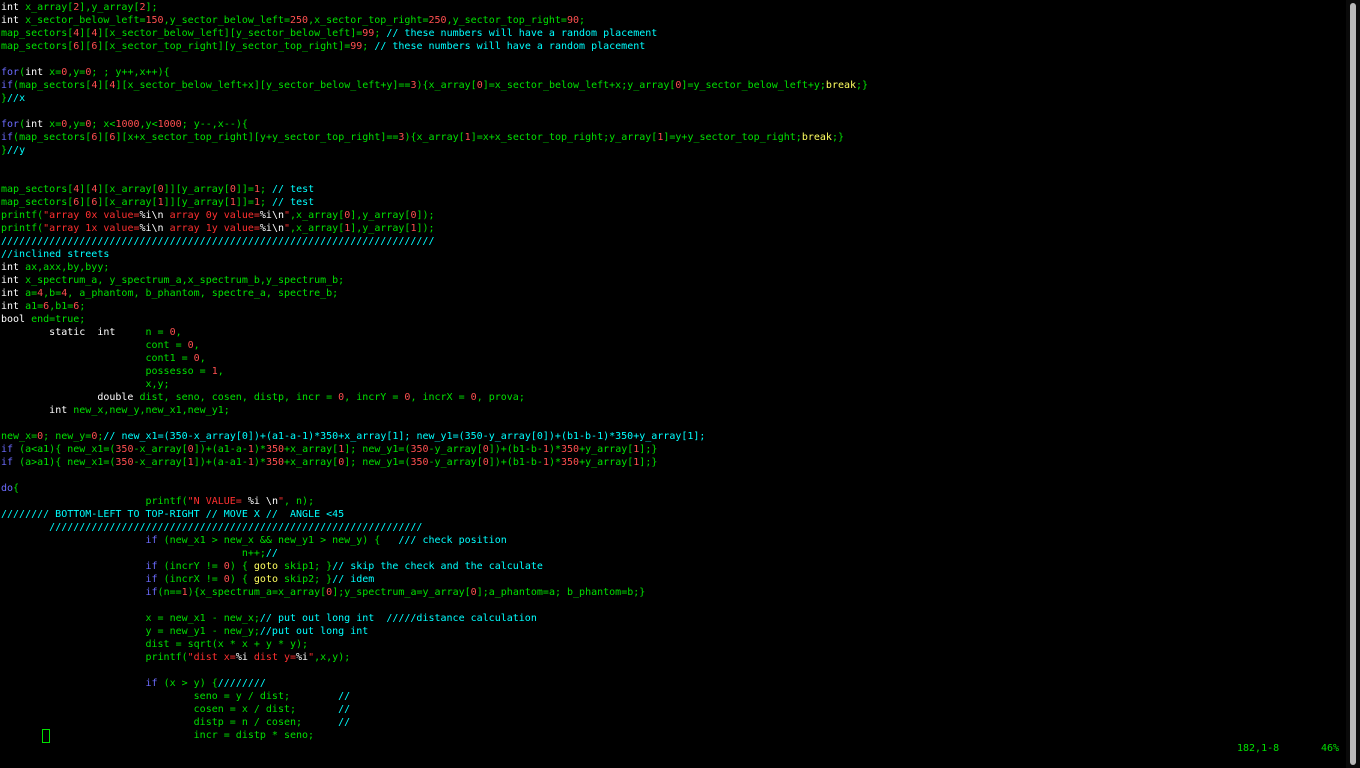 Image resolution: width=1360 pixels, height=768 pixels. I want to click on code-line: static int n = 0,, so click(434, 332).